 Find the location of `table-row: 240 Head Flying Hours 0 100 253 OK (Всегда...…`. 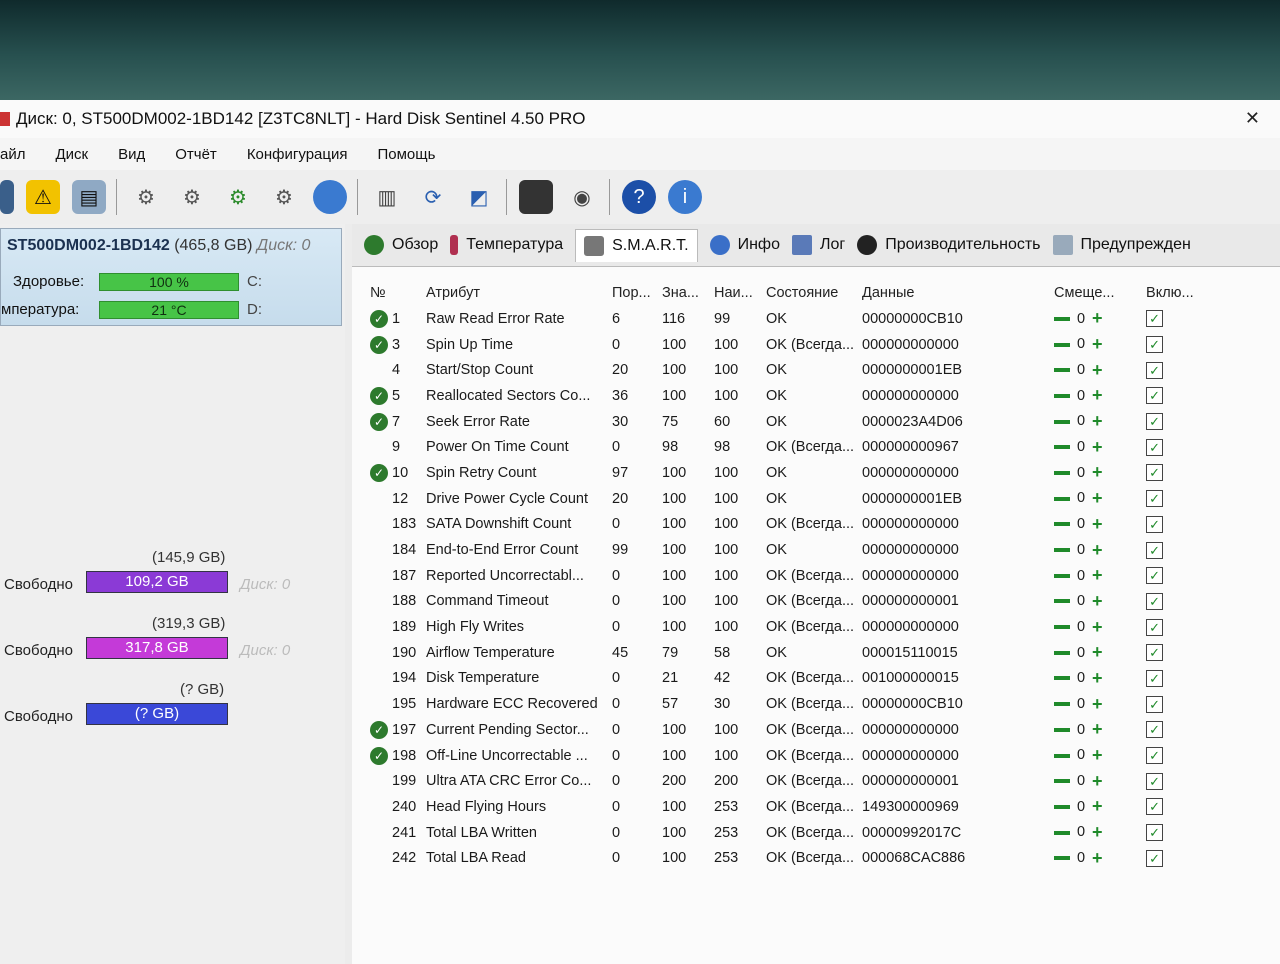

table-row: 240 Head Flying Hours 0 100 253 OK (Всегда...… is located at coordinates (788, 807).